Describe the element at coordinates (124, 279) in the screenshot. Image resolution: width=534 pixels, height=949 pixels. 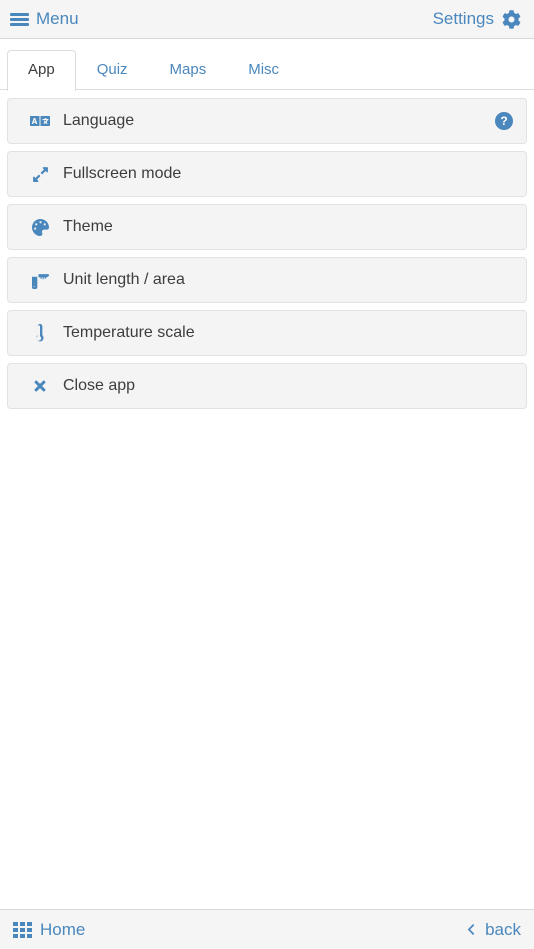
I see `list-item-label: Unit length / area` at that location.